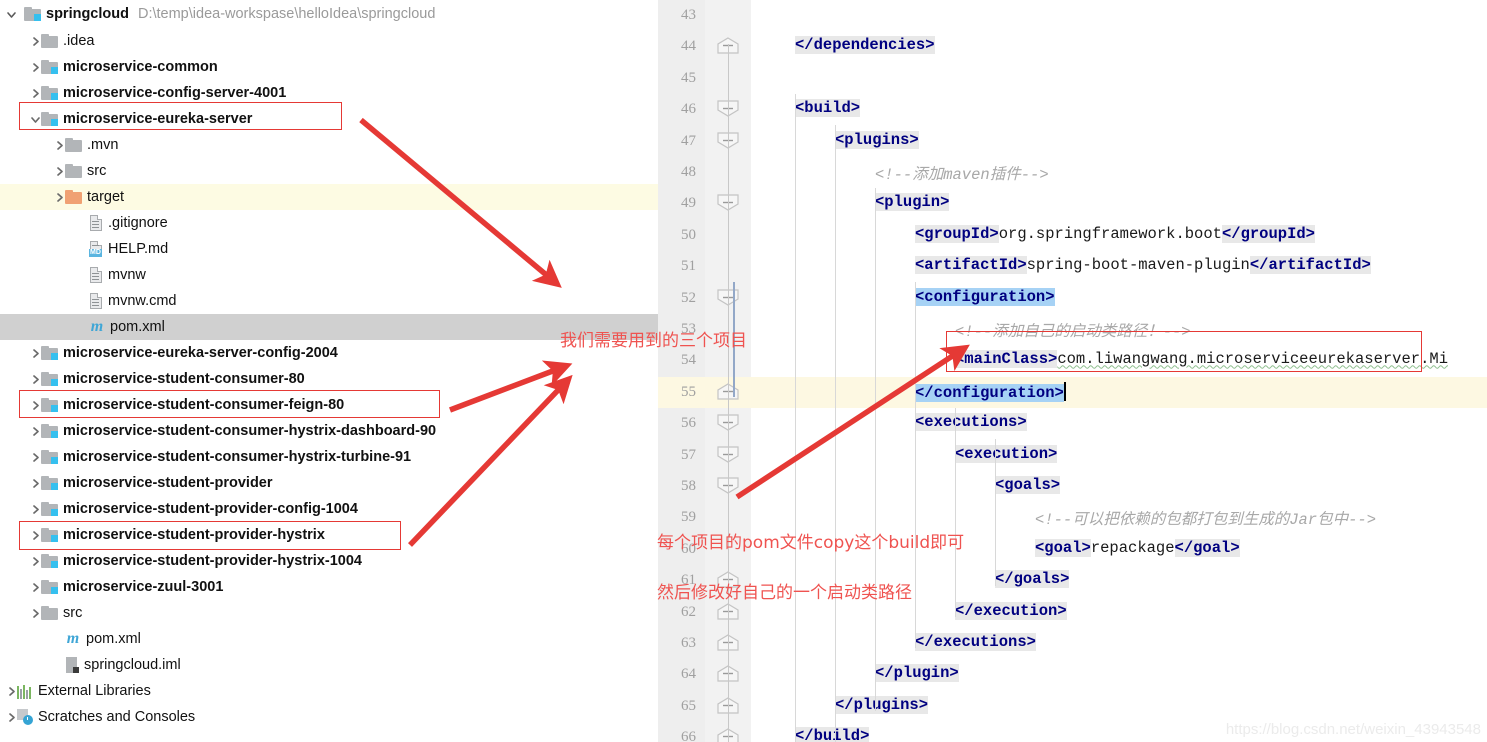 This screenshot has width=1487, height=742. Describe the element at coordinates (1072, 423) in the screenshot. I see `editor-line: 56 <executions>` at that location.